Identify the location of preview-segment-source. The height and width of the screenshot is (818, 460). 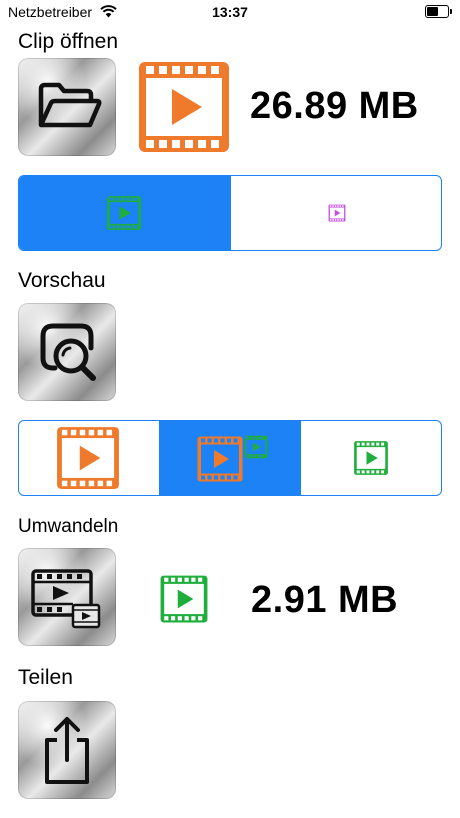
(89, 458).